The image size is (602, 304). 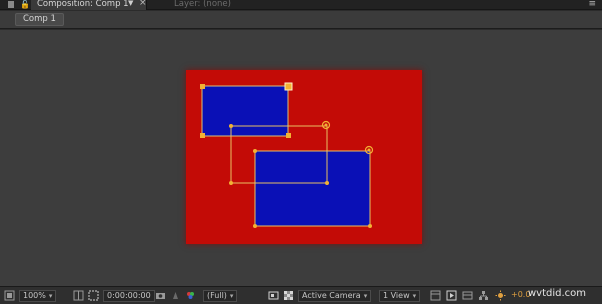 What do you see at coordinates (202, 4) in the screenshot?
I see `tab-layer-label: Layer: (none)` at bounding box center [202, 4].